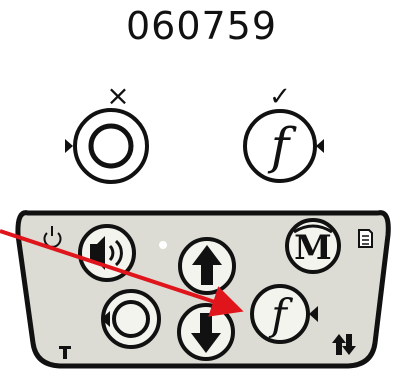 Image resolution: width=403 pixels, height=377 pixels. What do you see at coordinates (206, 332) in the screenshot?
I see `down-button` at bounding box center [206, 332].